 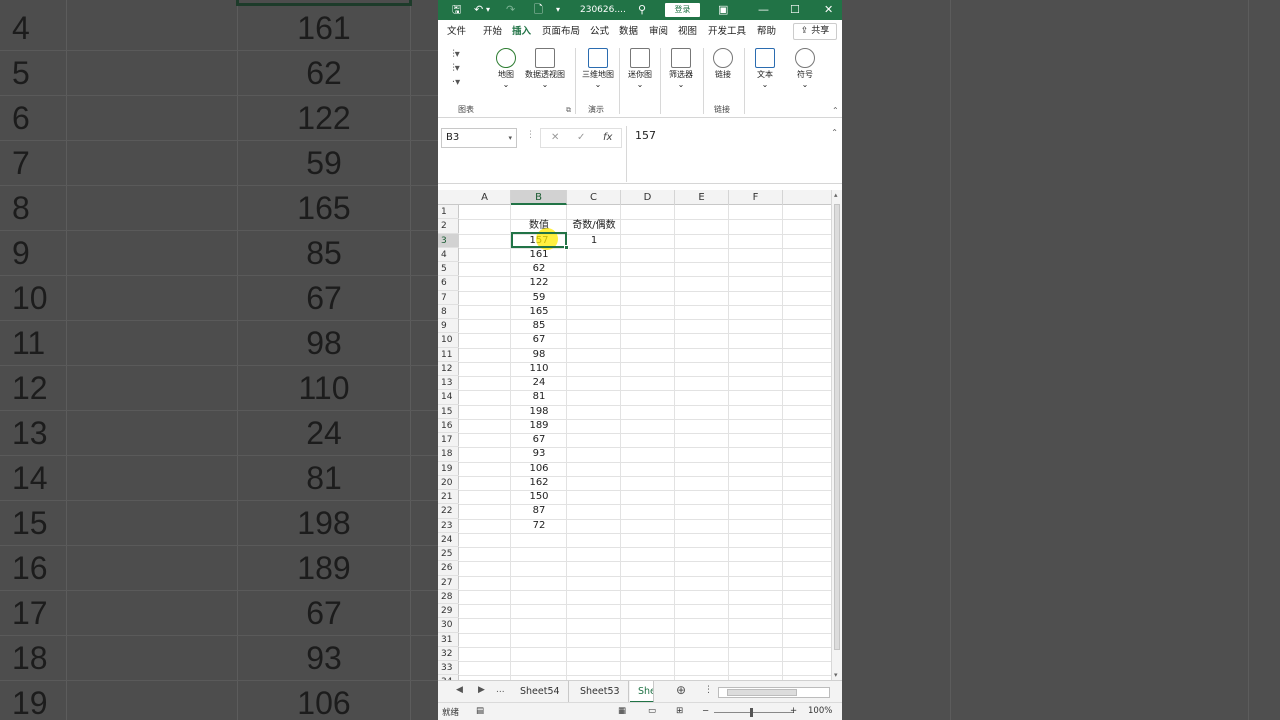 I want to click on row-header-21: 21, so click(x=448, y=497).